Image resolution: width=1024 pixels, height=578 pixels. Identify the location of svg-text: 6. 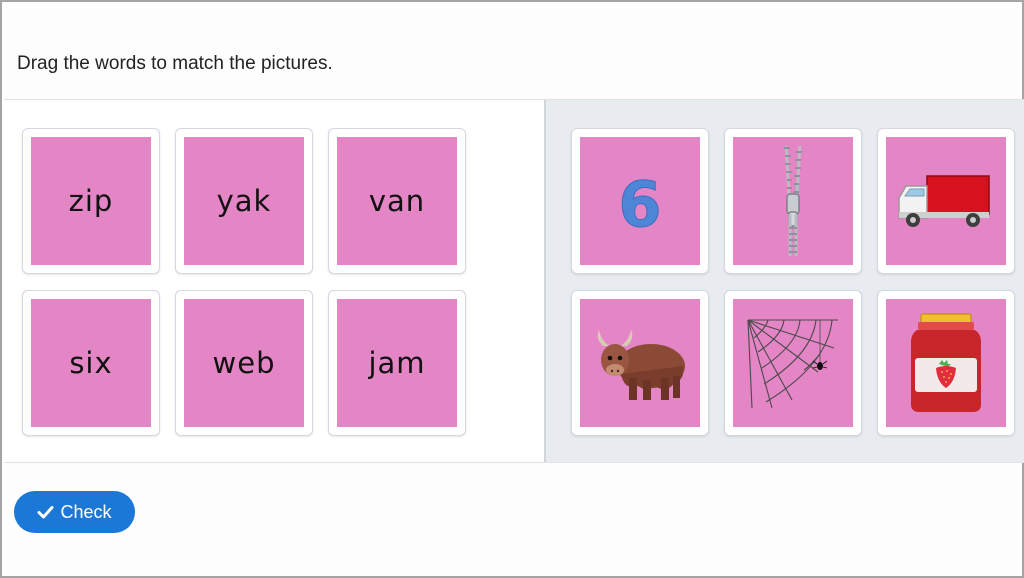
(639, 204).